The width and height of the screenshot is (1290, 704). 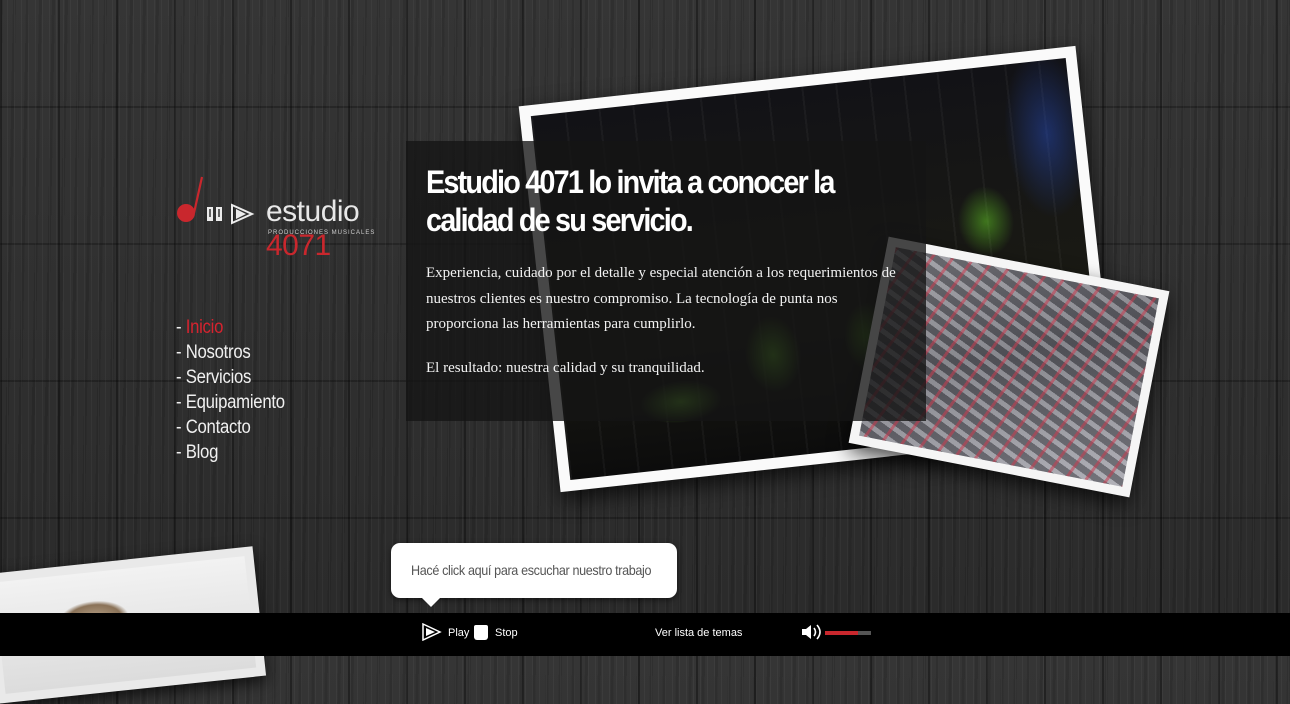 I want to click on nav-item-servicios: - Servicios, so click(x=230, y=377).